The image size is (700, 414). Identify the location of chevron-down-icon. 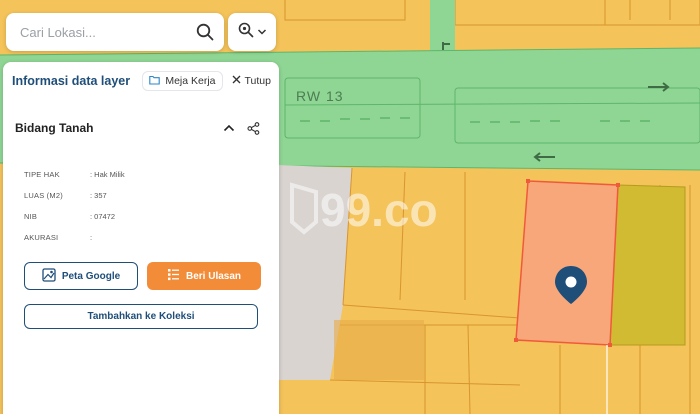
(262, 32).